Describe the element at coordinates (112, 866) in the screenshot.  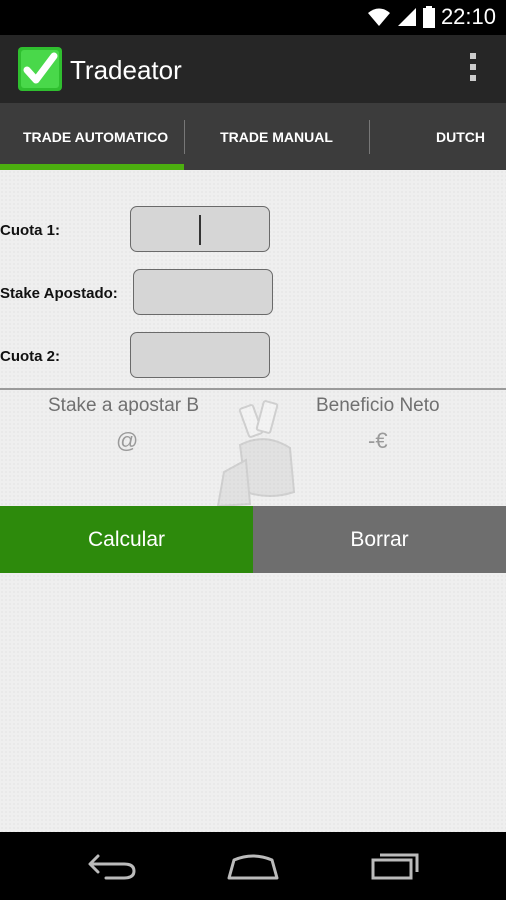
I see `back-icon` at that location.